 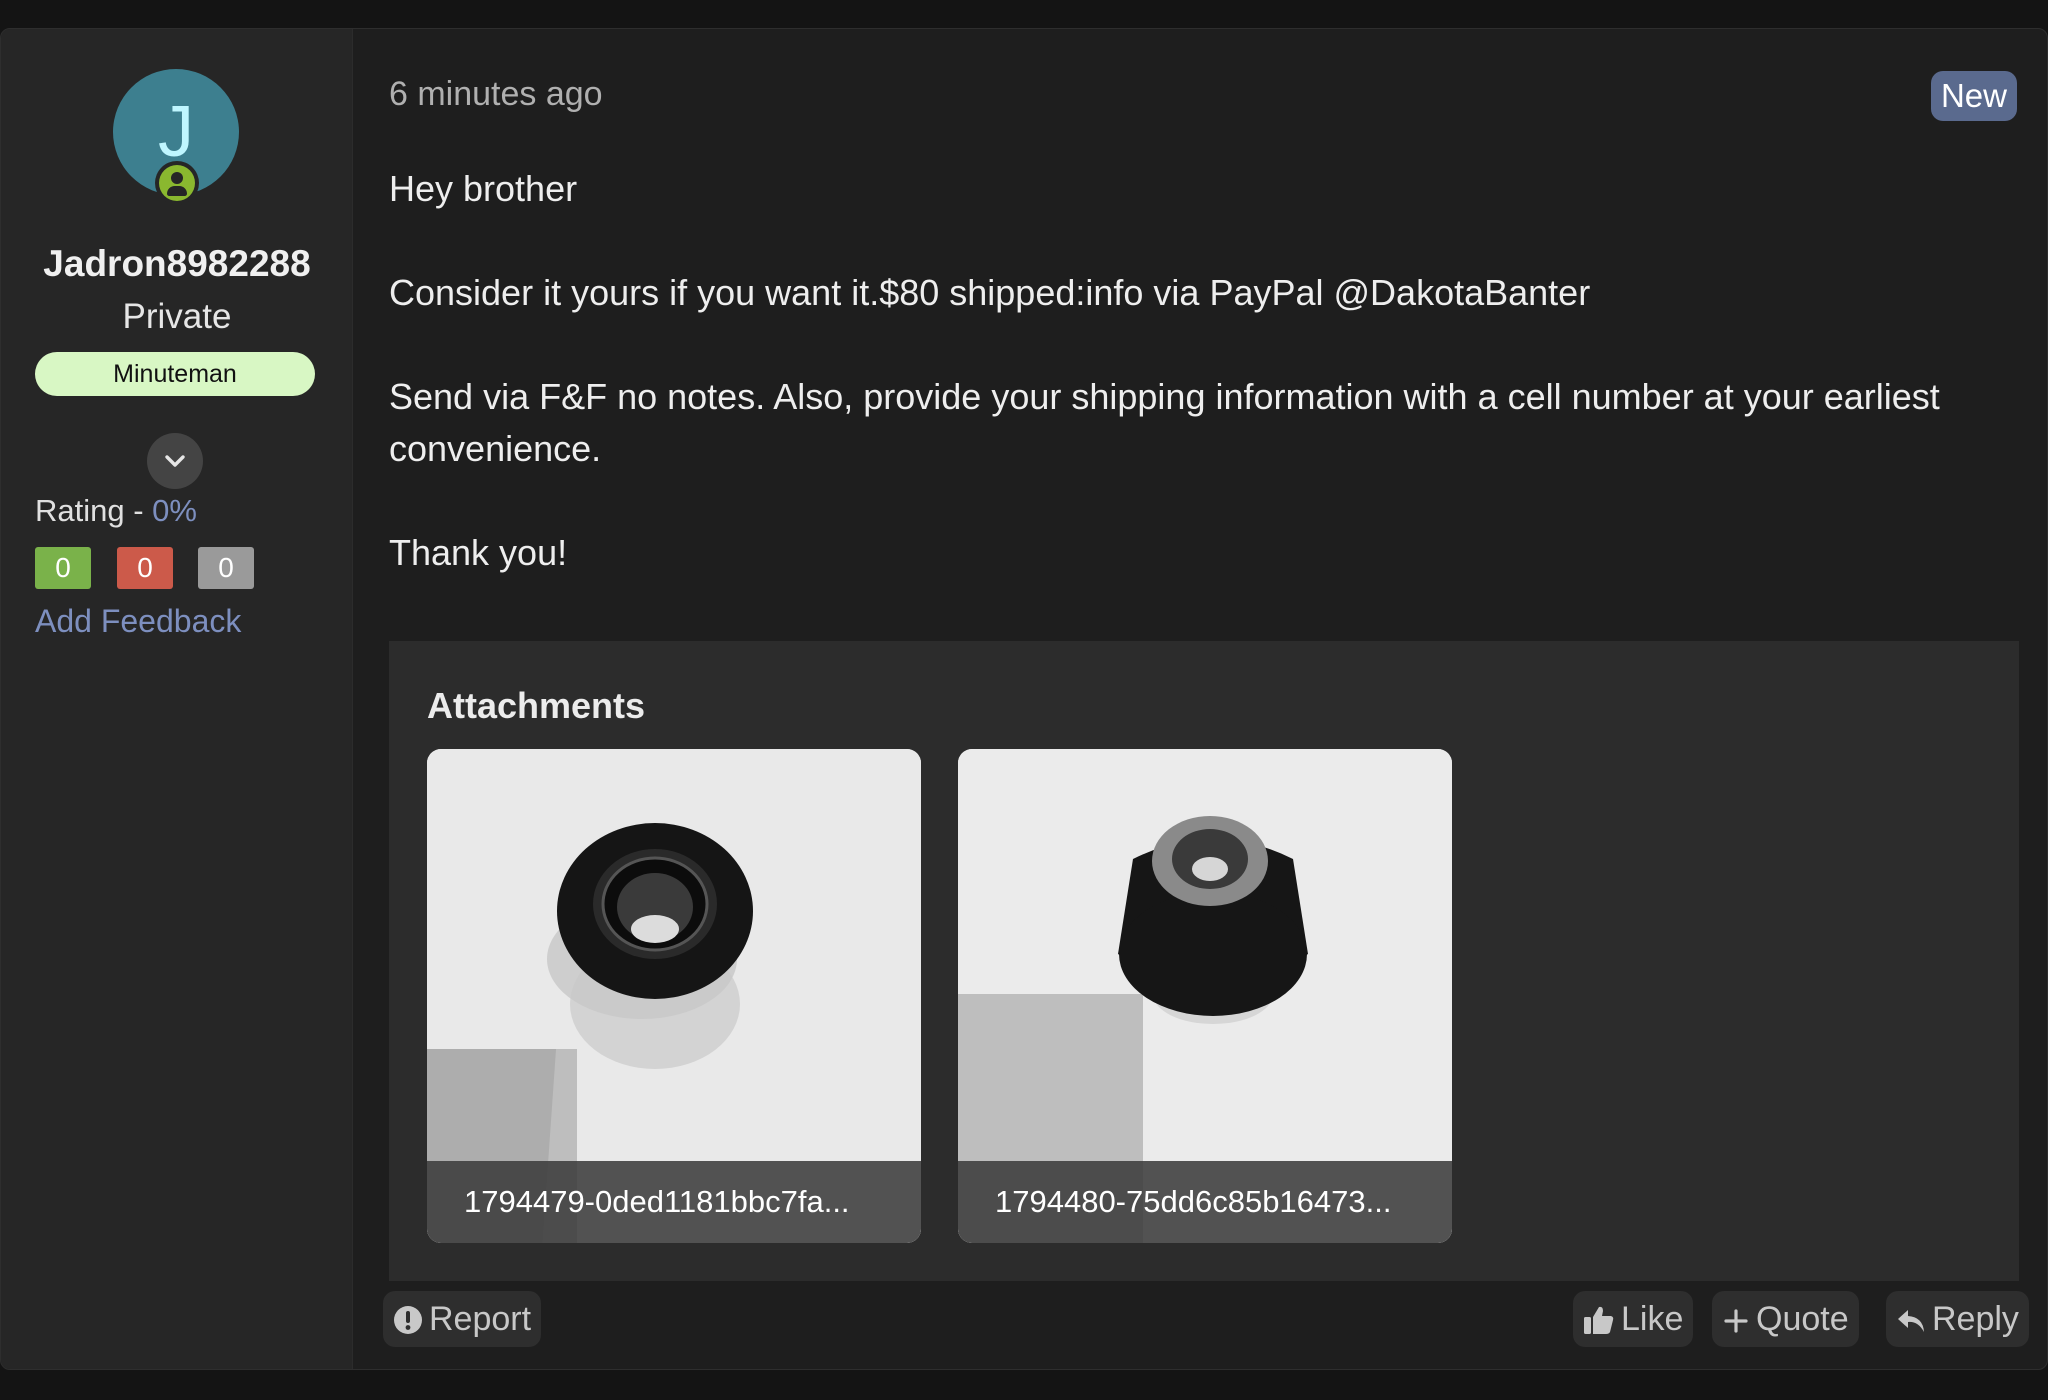 I want to click on online-status-icon, so click(x=177, y=183).